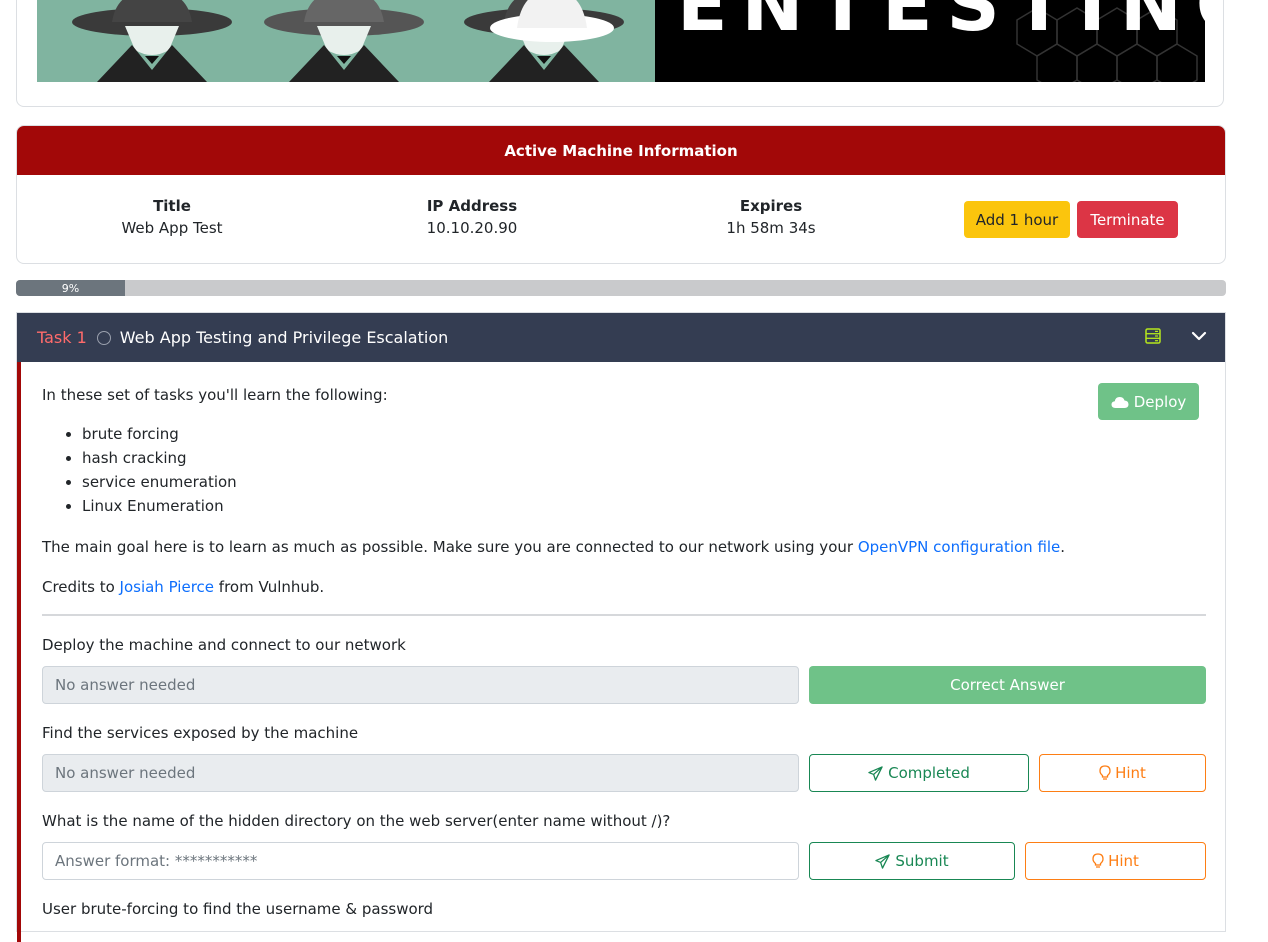  Describe the element at coordinates (172, 228) in the screenshot. I see `machine-title-value: Web App Test` at that location.